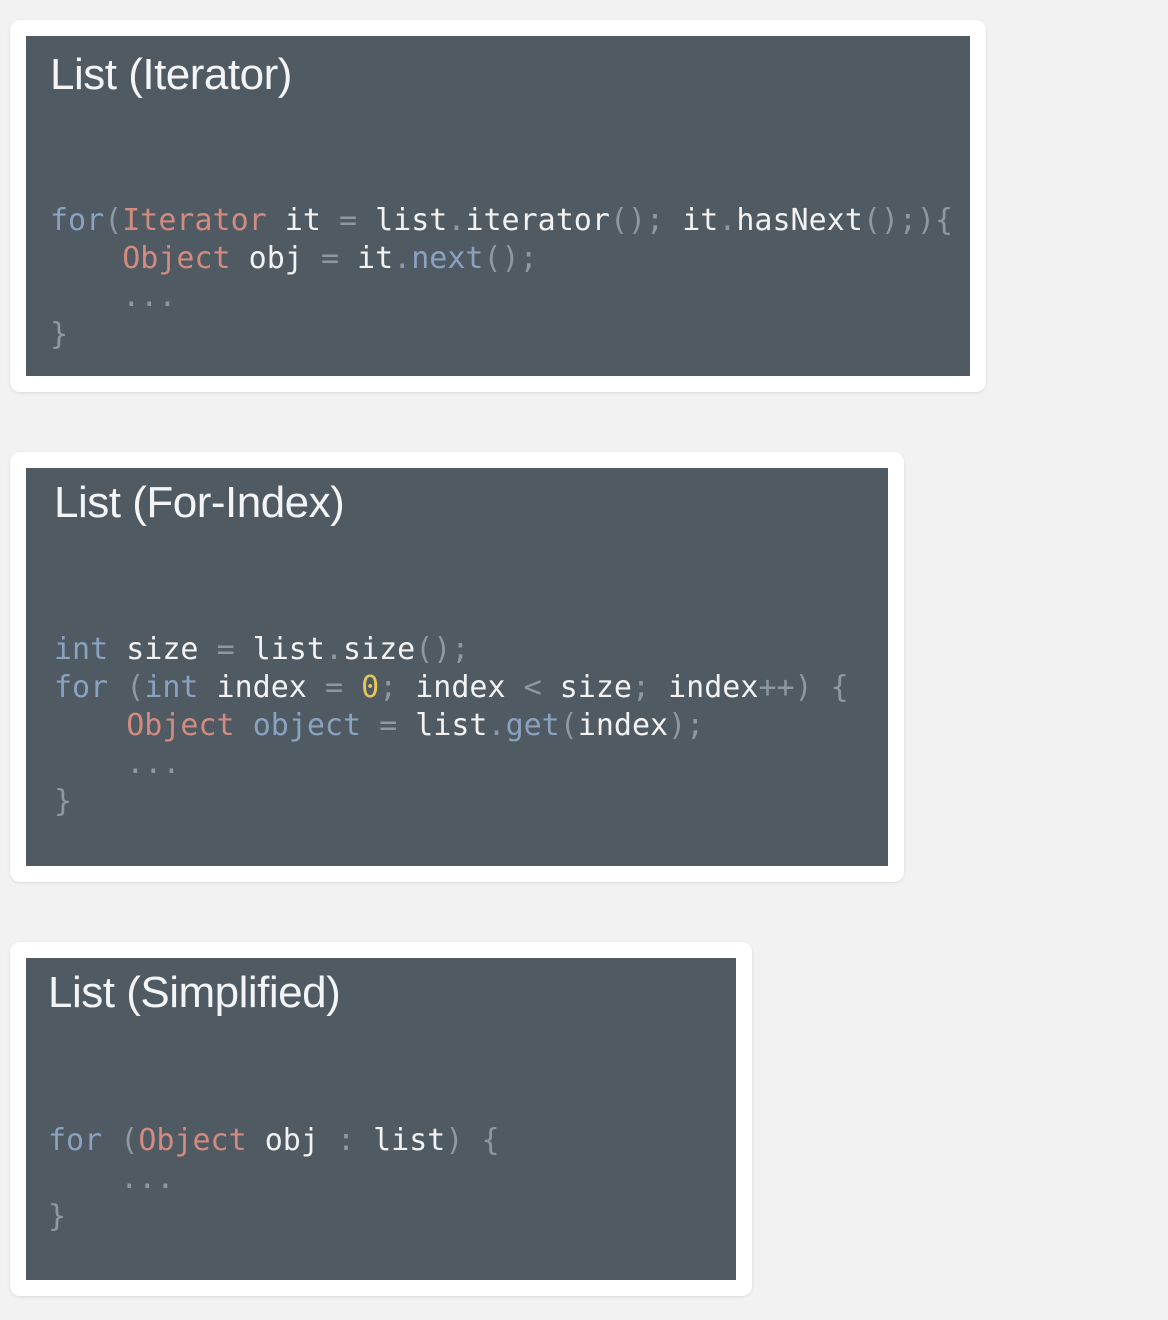 The image size is (1168, 1320). Describe the element at coordinates (194, 992) in the screenshot. I see `slide-title: List (Simplified)` at that location.